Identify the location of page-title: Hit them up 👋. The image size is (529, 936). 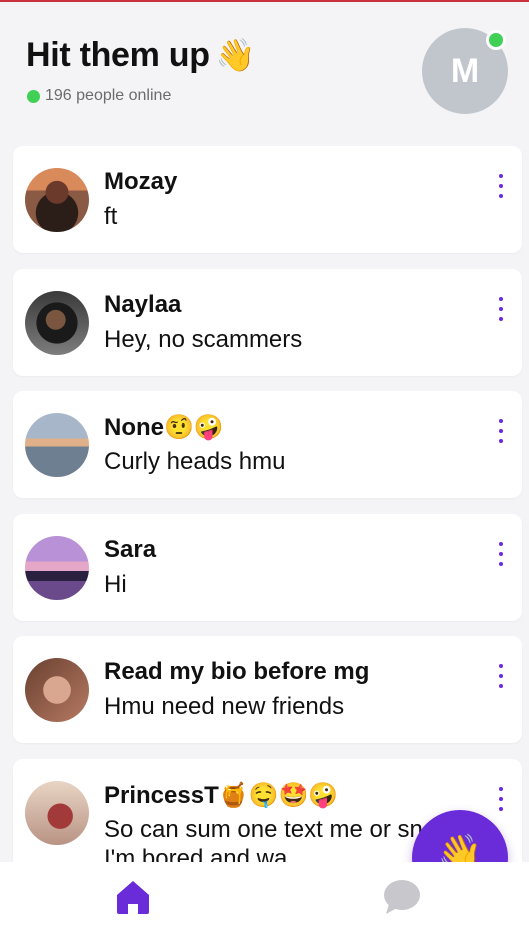
(141, 55).